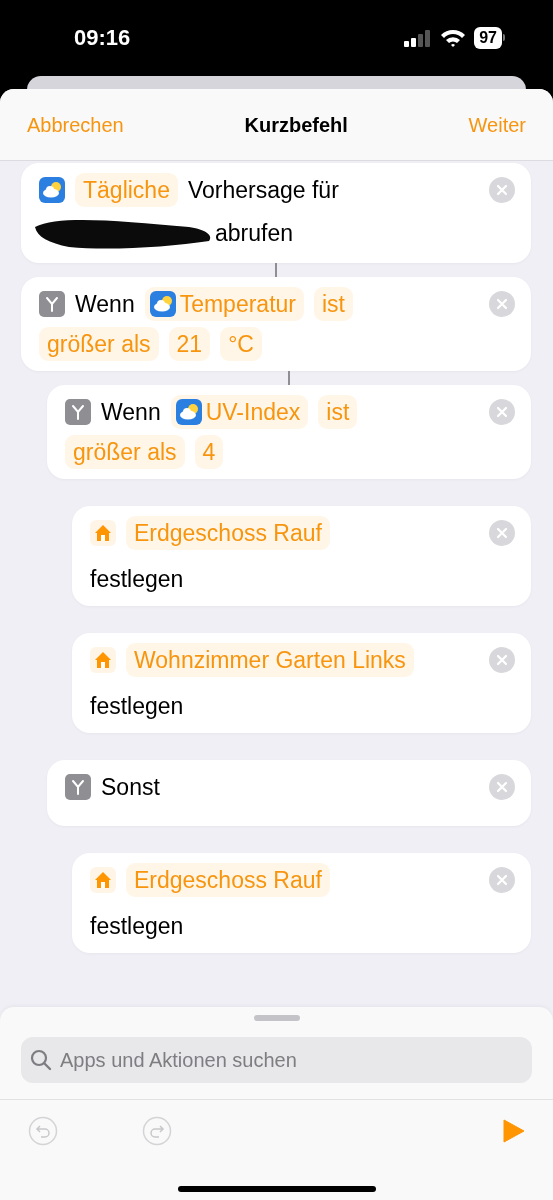 Image resolution: width=553 pixels, height=1200 pixels. Describe the element at coordinates (41, 1060) in the screenshot. I see `search-icon` at that location.